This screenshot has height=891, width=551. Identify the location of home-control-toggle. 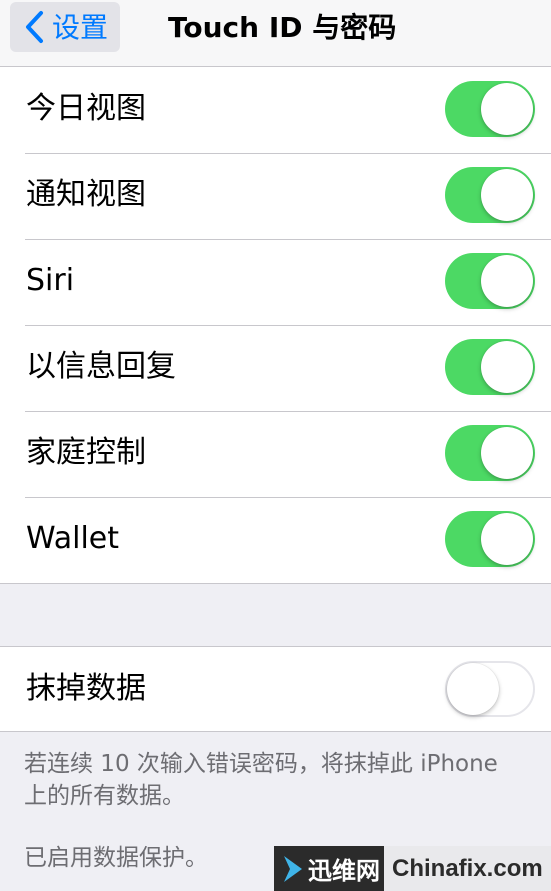
(490, 453).